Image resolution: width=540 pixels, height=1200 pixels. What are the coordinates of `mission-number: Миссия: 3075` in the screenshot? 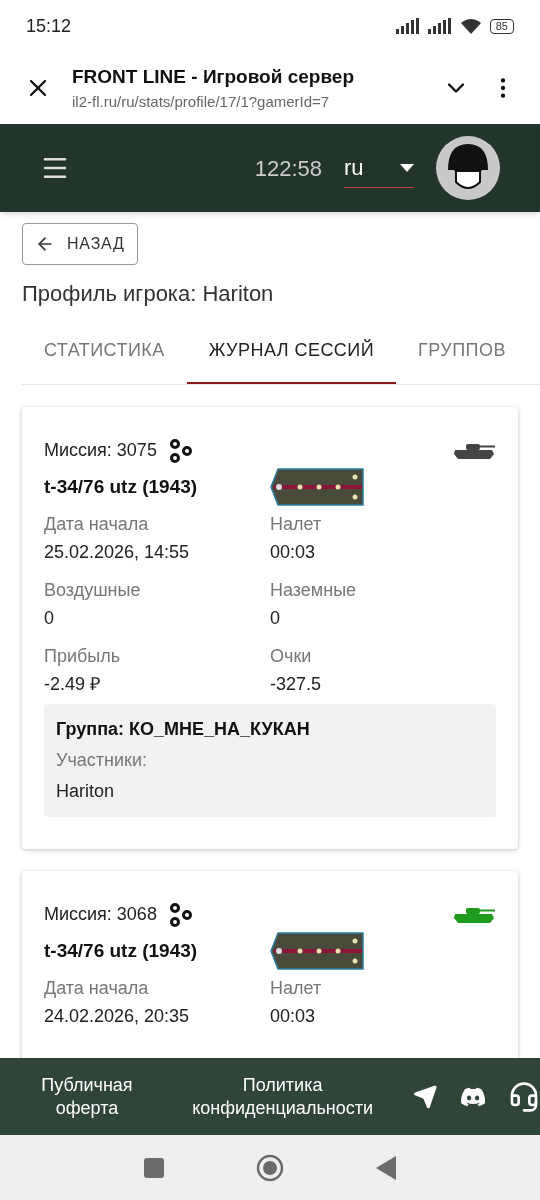 It's located at (100, 450).